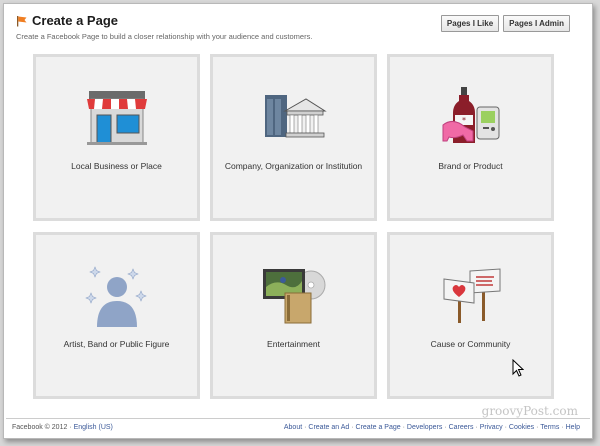 Image resolution: width=600 pixels, height=446 pixels. I want to click on category-artist-public-figure: Artist, Band or Public Figure, so click(116, 315).